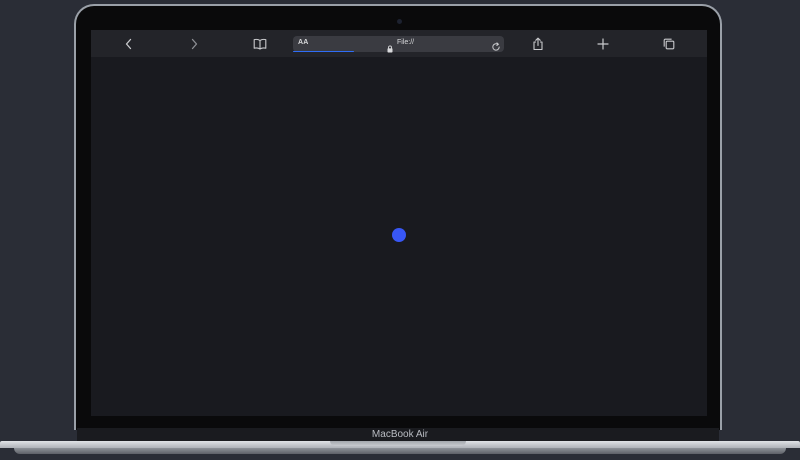  I want to click on laptop-notch, so click(398, 443).